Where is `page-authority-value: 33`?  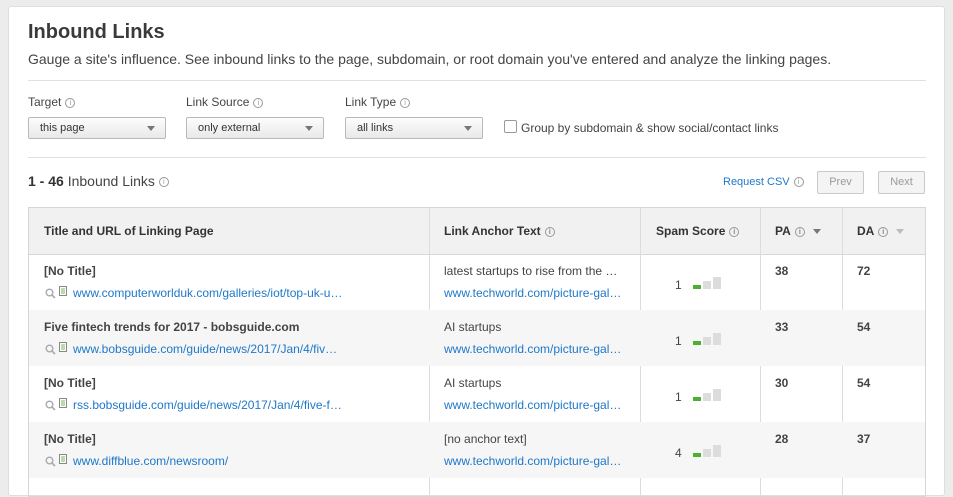
page-authority-value: 33 is located at coordinates (782, 327).